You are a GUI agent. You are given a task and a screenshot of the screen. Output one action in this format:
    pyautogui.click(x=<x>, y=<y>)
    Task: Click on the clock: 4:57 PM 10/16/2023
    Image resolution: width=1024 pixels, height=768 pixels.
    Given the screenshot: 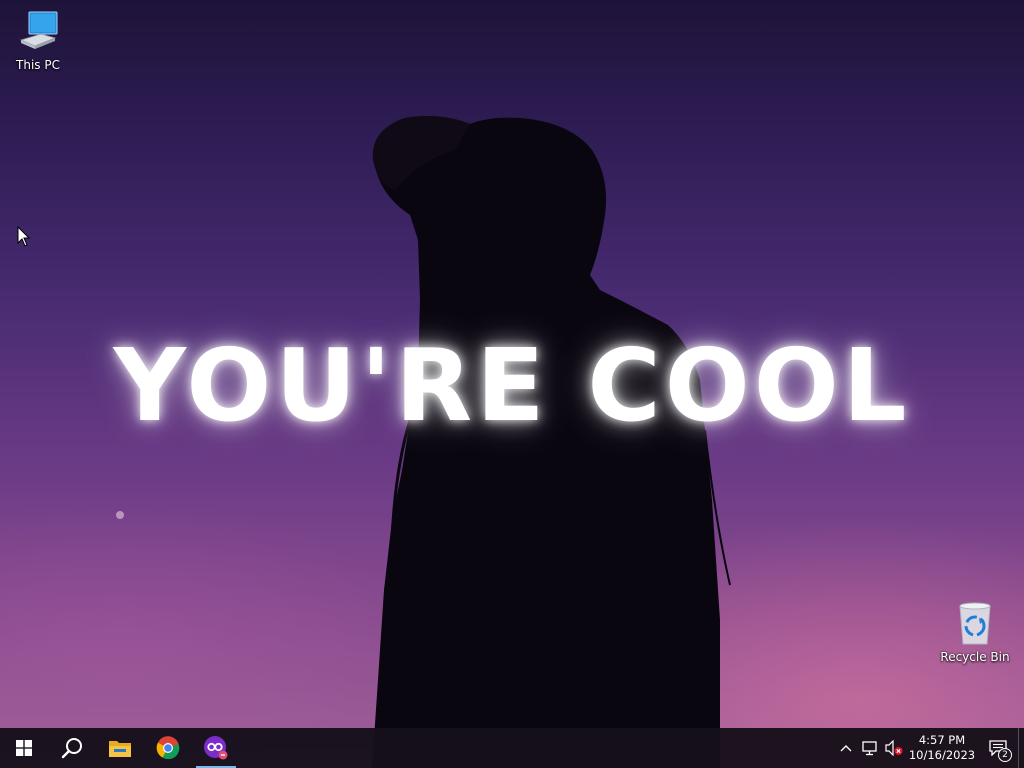 What is the action you would take?
    pyautogui.click(x=942, y=748)
    